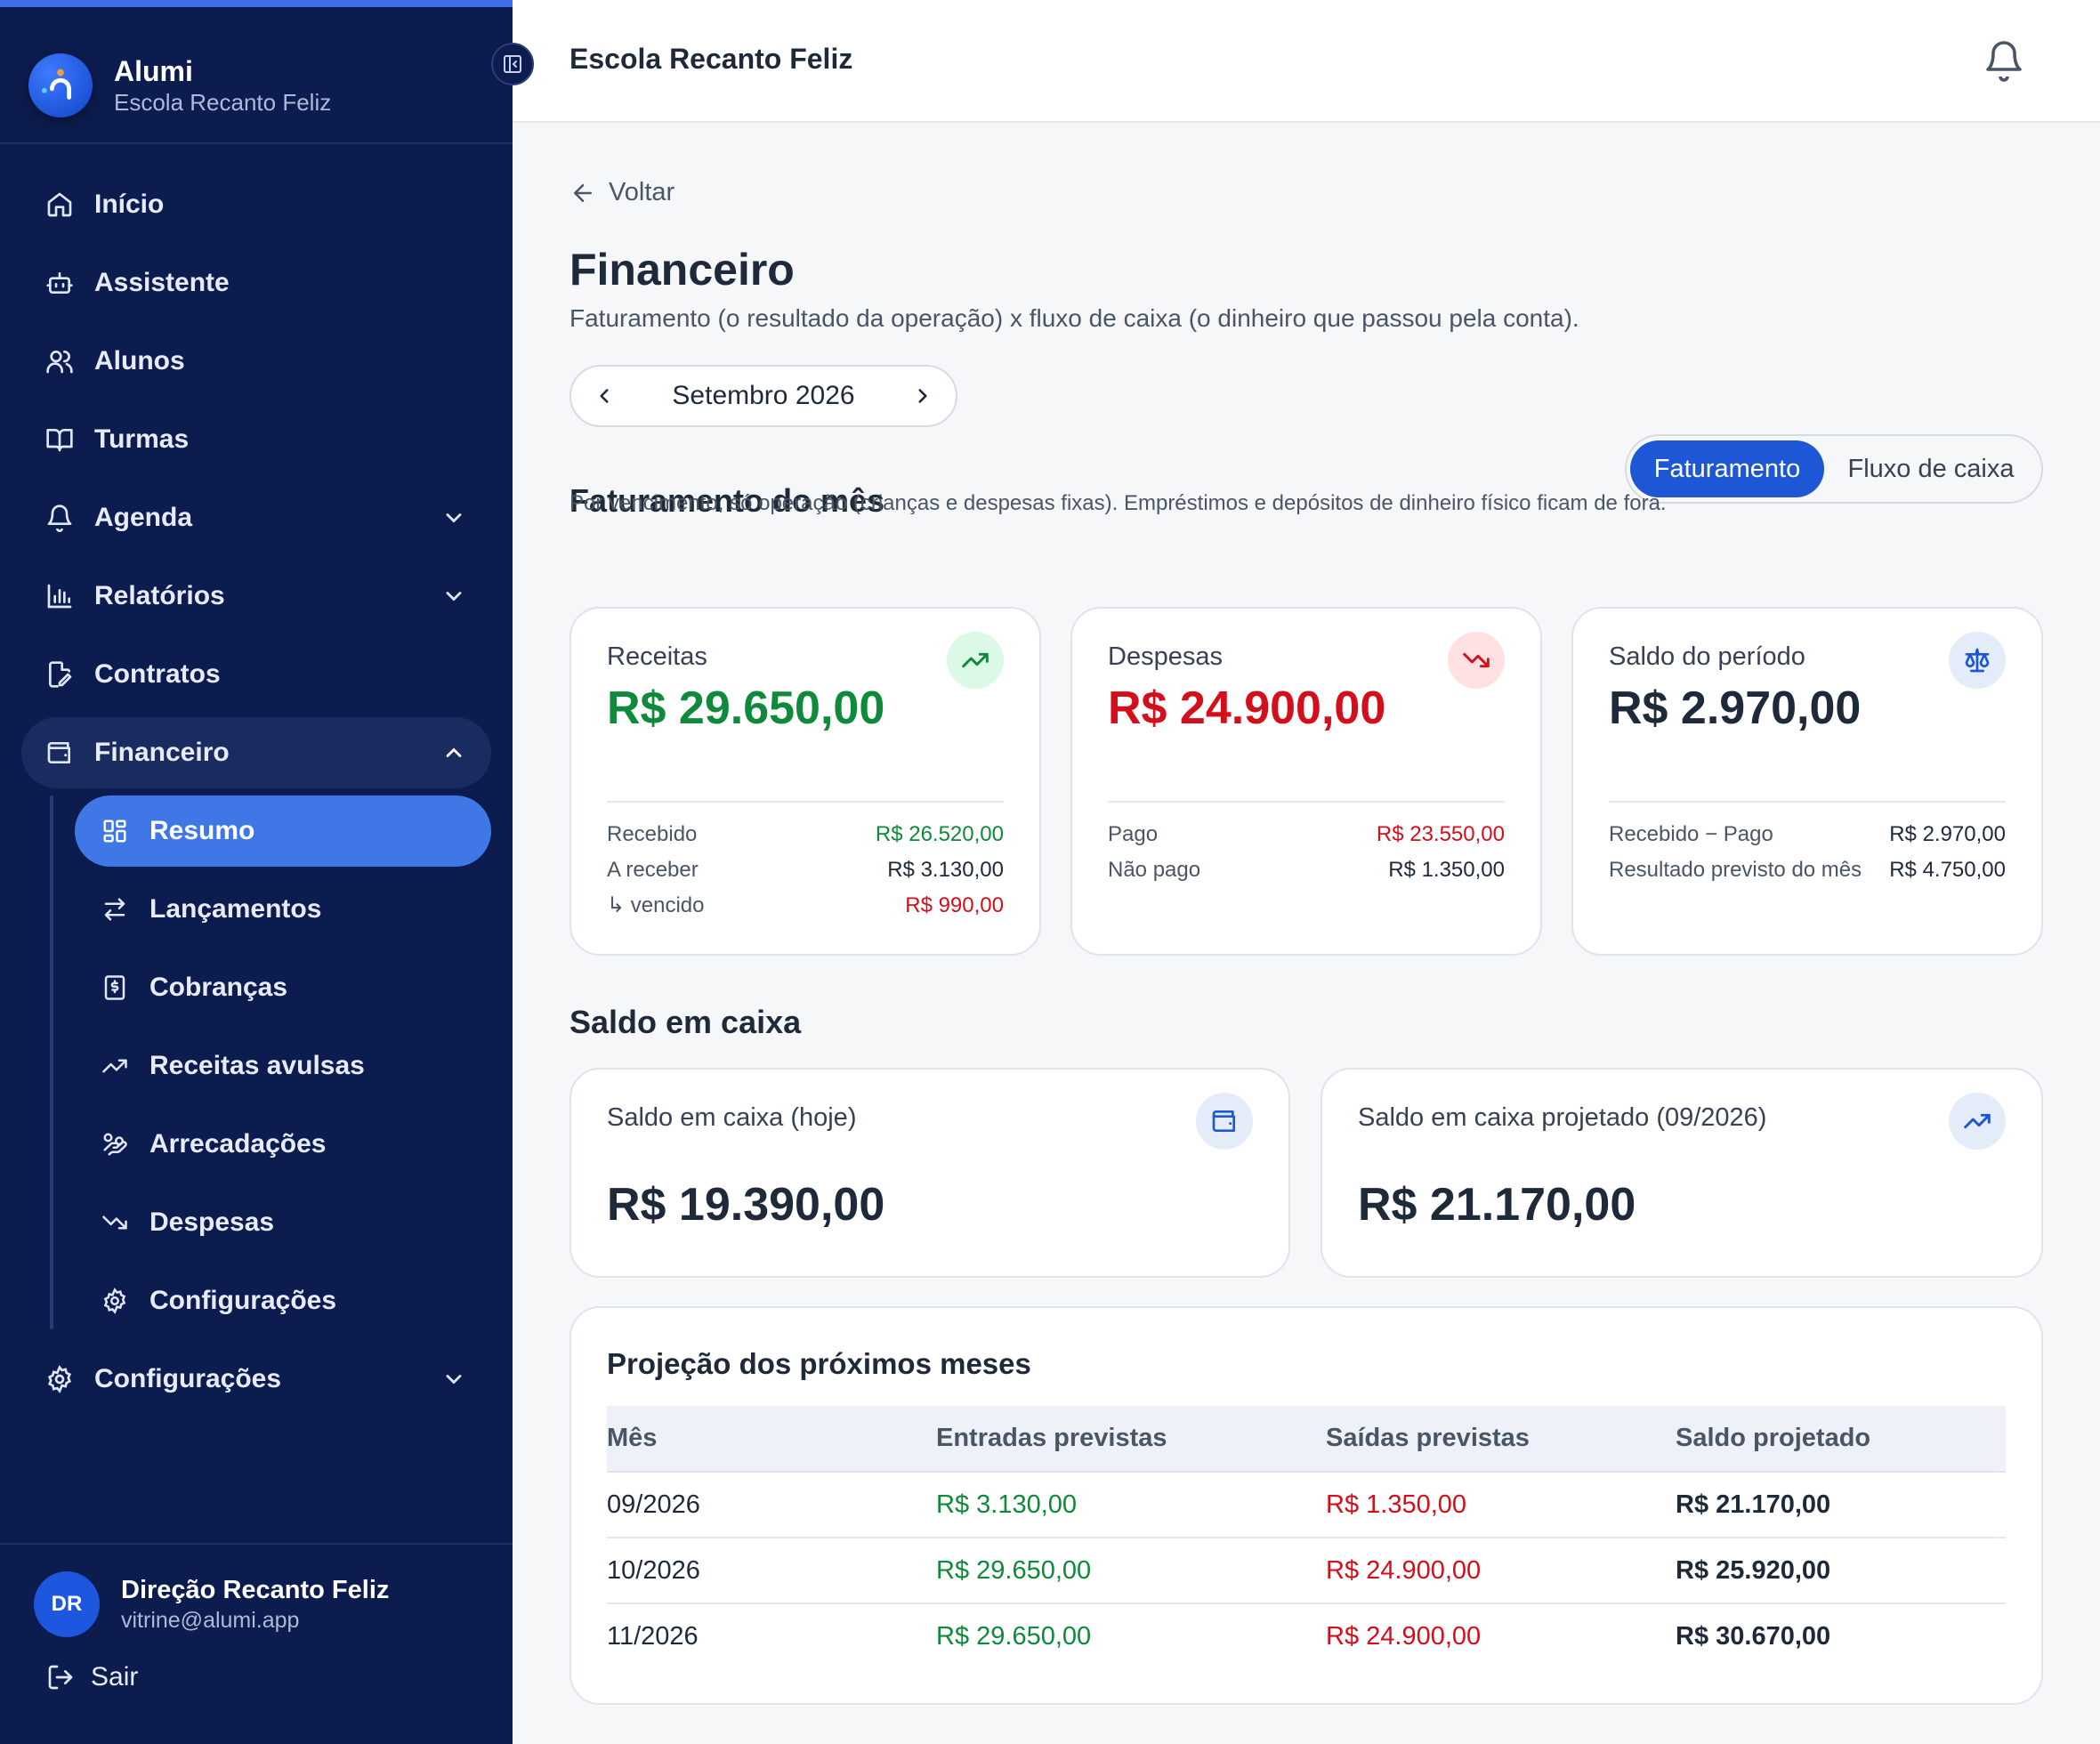  What do you see at coordinates (805, 870) in the screenshot?
I see `detail-row: A receber R$ 3.130,00` at bounding box center [805, 870].